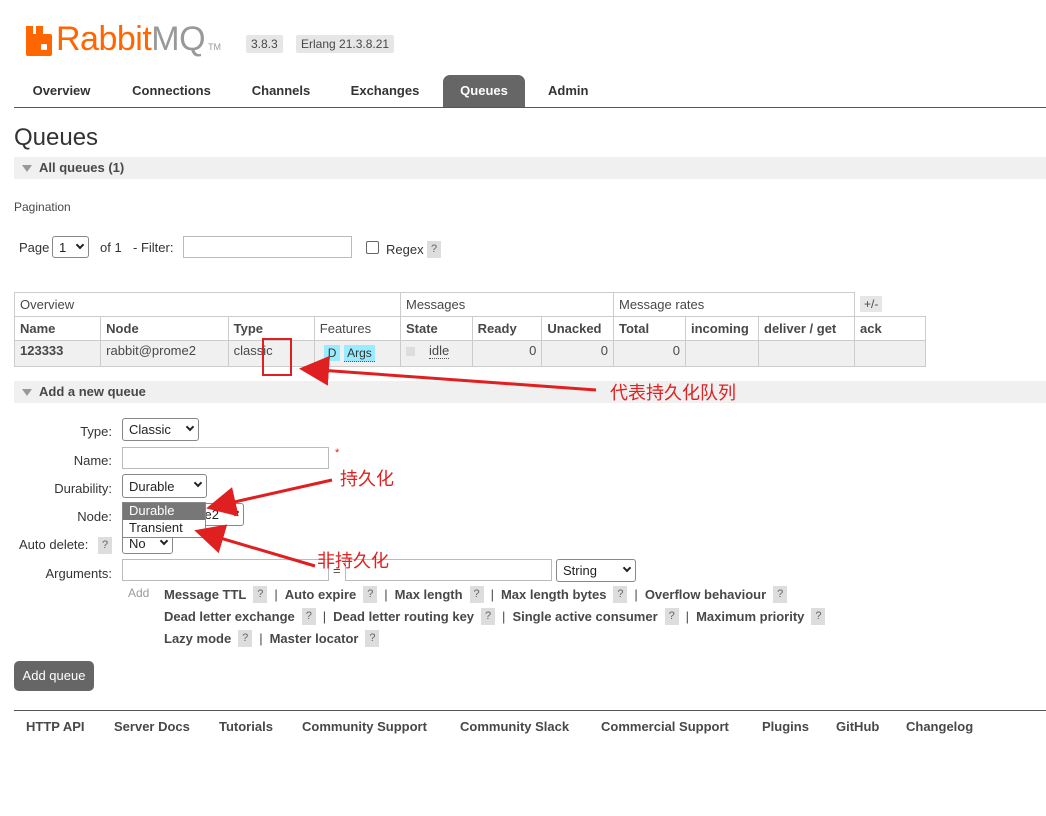 The image size is (1046, 816). I want to click on annotation-durable: 持久化, so click(367, 479).